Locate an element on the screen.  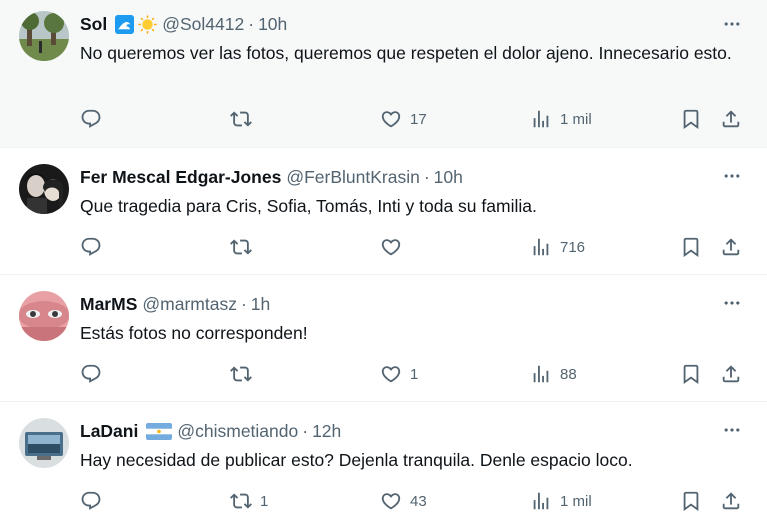
like-count: 1 is located at coordinates (414, 374).